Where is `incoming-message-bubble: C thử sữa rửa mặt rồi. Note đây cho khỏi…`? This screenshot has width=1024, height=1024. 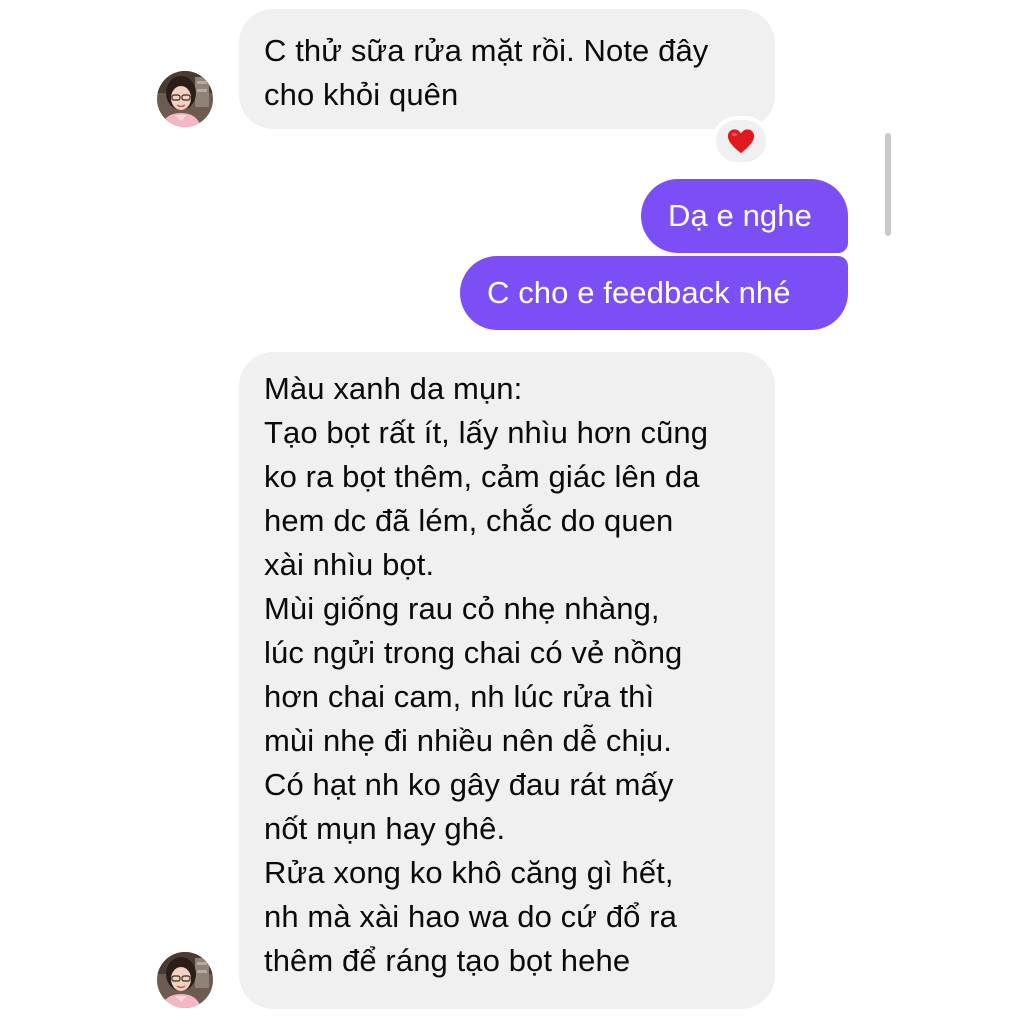
incoming-message-bubble: C thử sữa rửa mặt rồi. Note đây cho khỏi… is located at coordinates (507, 69).